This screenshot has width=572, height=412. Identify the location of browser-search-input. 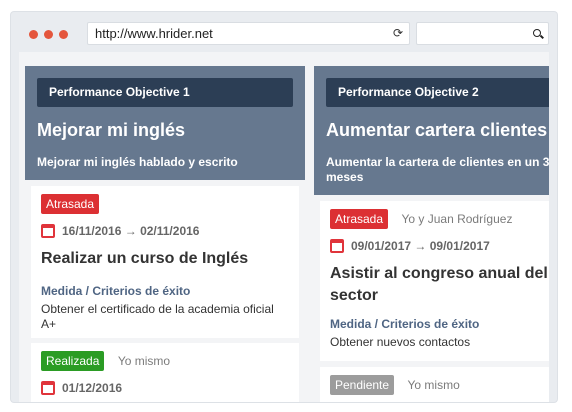
(482, 33).